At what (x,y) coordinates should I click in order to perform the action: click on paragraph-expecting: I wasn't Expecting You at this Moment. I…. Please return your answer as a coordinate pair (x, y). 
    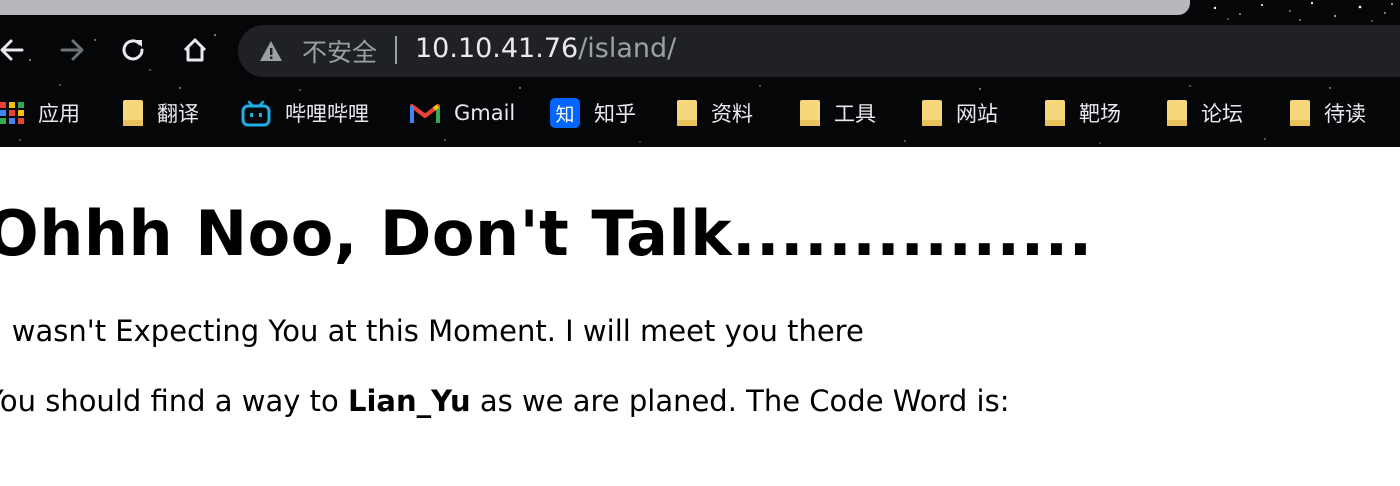
    Looking at the image, I should click on (432, 331).